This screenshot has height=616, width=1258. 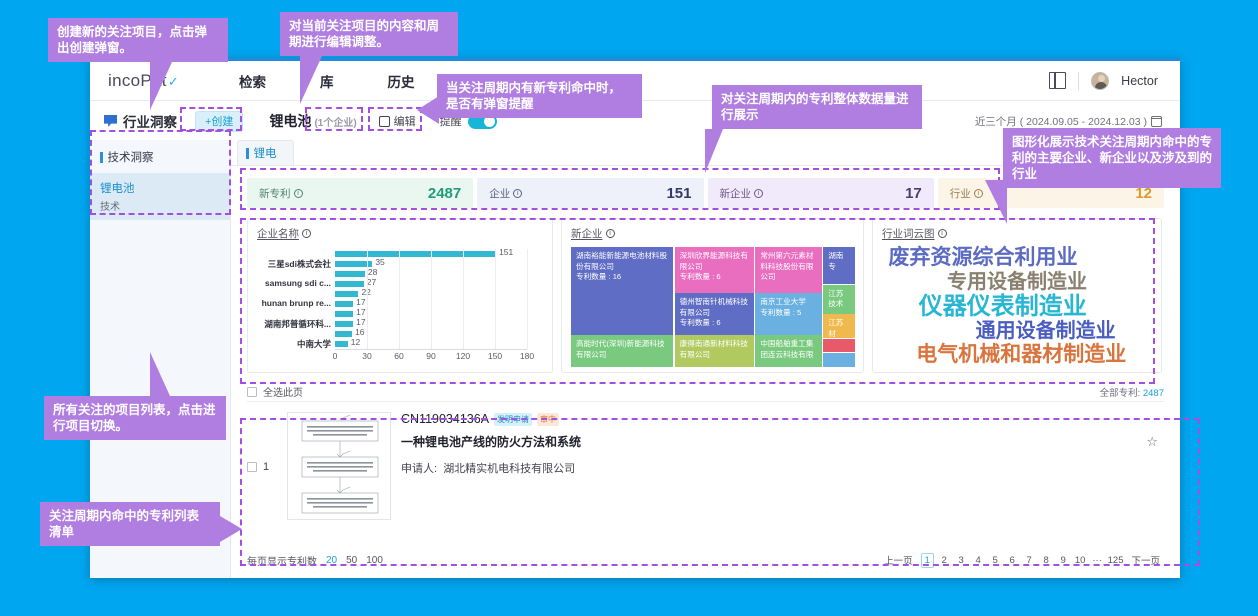 What do you see at coordinates (1080, 560) in the screenshot?
I see `pagination-page-10: 10` at bounding box center [1080, 560].